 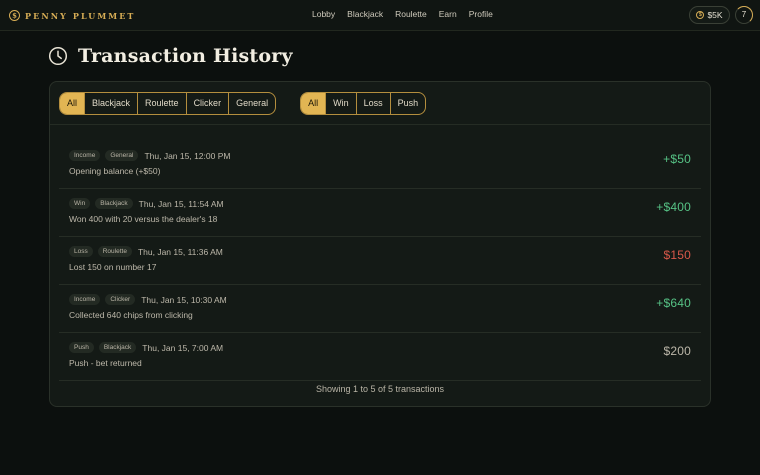 What do you see at coordinates (365, 15) in the screenshot?
I see `nav-item-blackjack: Blackjack` at bounding box center [365, 15].